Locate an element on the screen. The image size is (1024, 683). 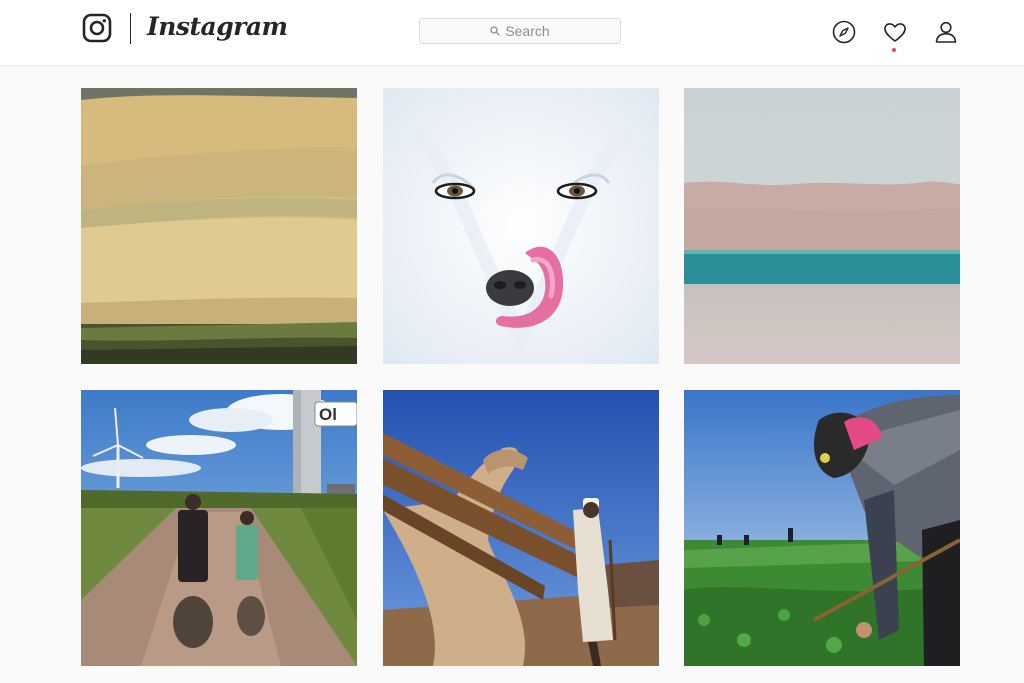
top-navigation-bar: Instagram Search is located at coordinates (512, 33).